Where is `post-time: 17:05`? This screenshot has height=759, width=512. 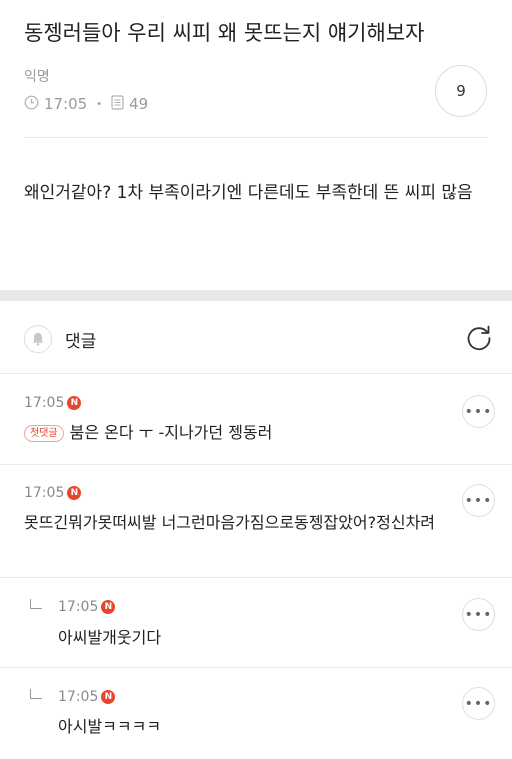
post-time: 17:05 is located at coordinates (66, 104).